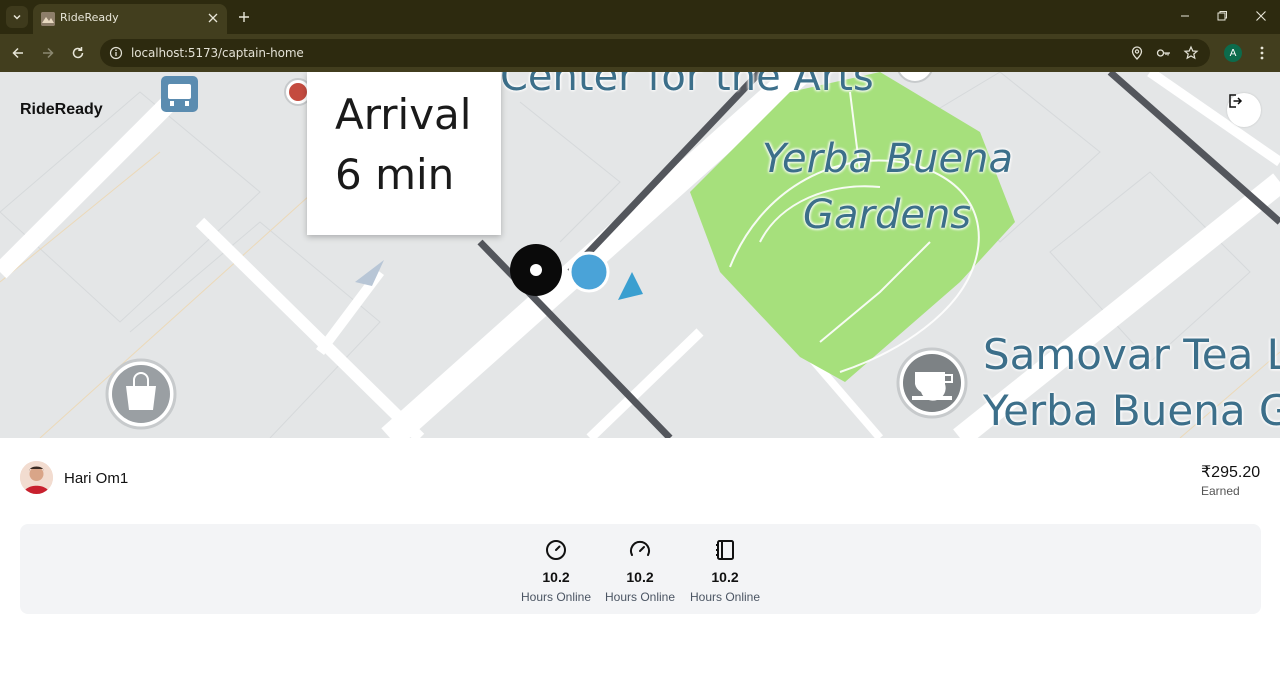 The height and width of the screenshot is (679, 1280). I want to click on restore-icon, so click(1222, 16).